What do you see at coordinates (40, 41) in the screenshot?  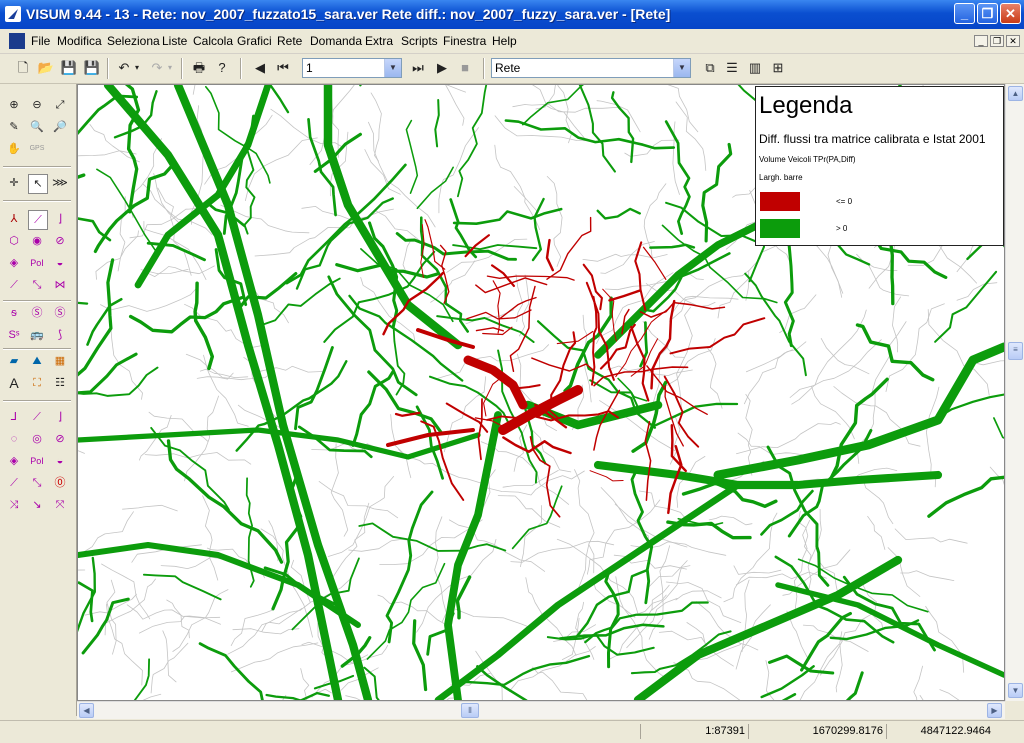 I see `menu-file: File` at bounding box center [40, 41].